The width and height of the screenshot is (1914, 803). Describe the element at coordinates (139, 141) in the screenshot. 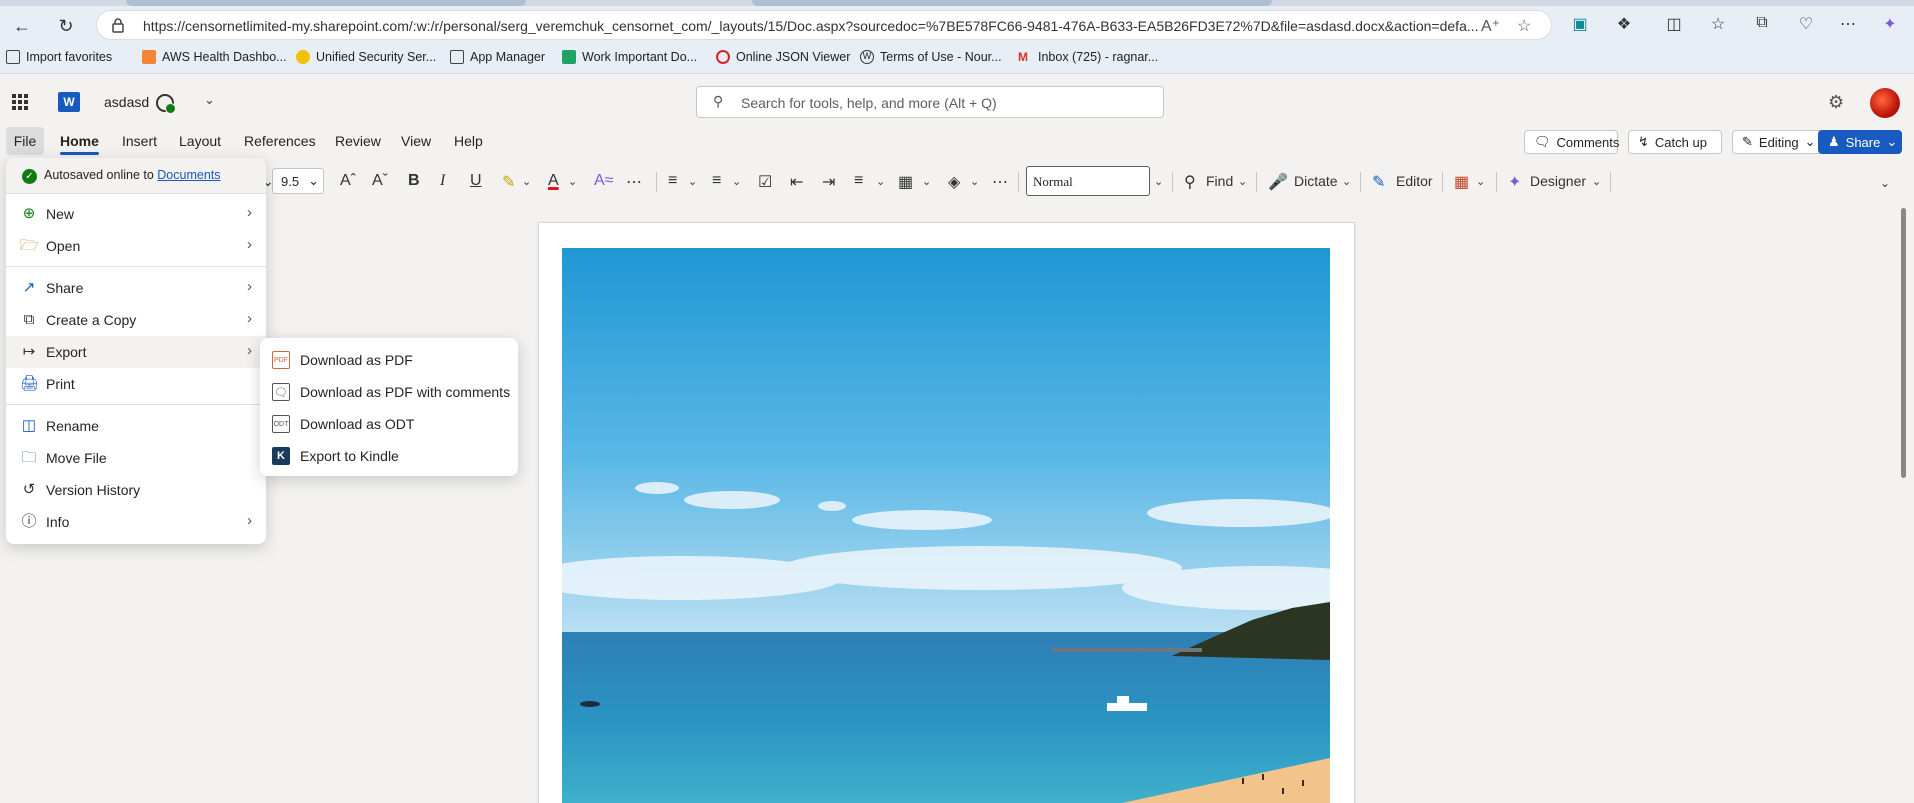

I see `tab-insert: Insert` at that location.